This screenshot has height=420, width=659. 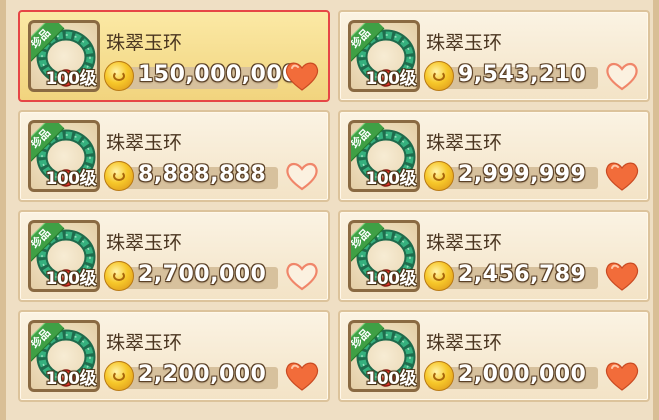 What do you see at coordinates (174, 56) in the screenshot?
I see `item-card: 珍品 100级 珠翠玉环 150,000,000` at bounding box center [174, 56].